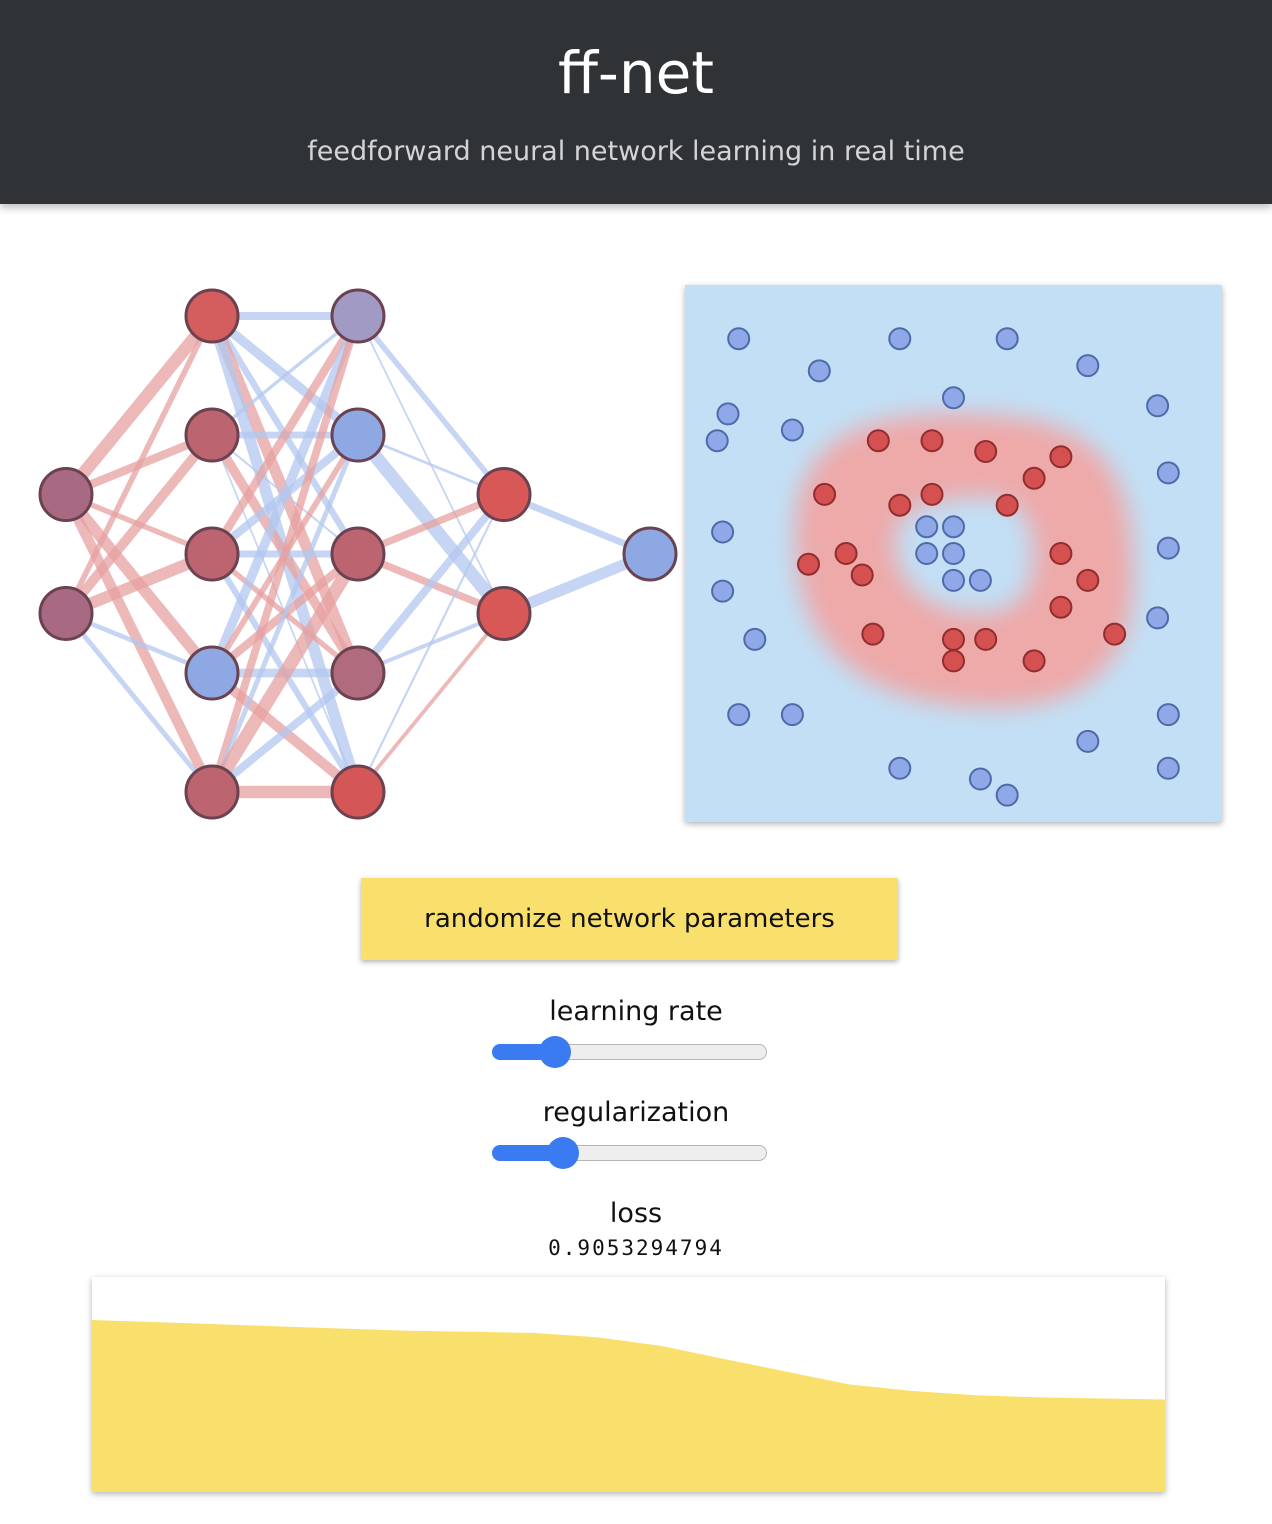 This screenshot has width=1272, height=1524. Describe the element at coordinates (555, 1052) in the screenshot. I see `learning-rate-thumb` at that location.